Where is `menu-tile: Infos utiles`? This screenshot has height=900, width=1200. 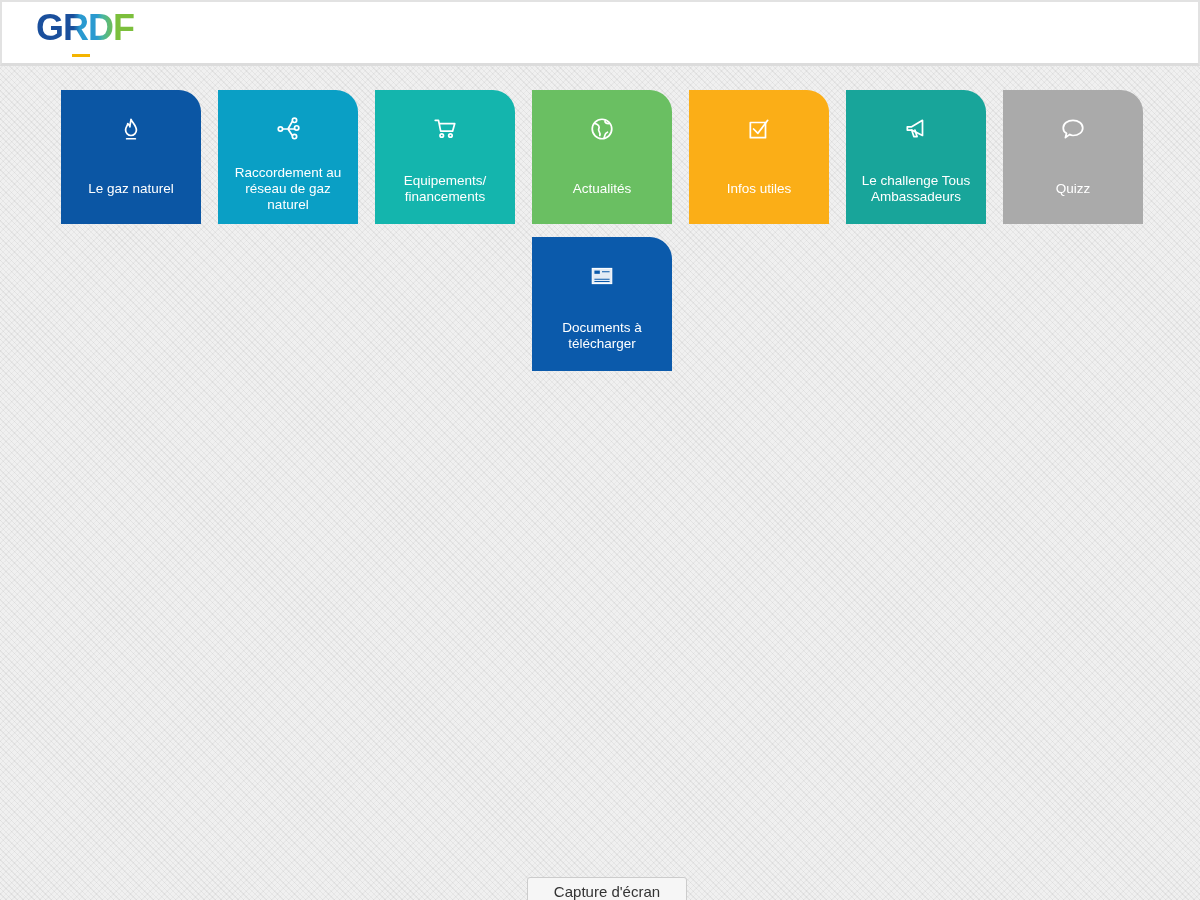
menu-tile: Infos utiles is located at coordinates (759, 157).